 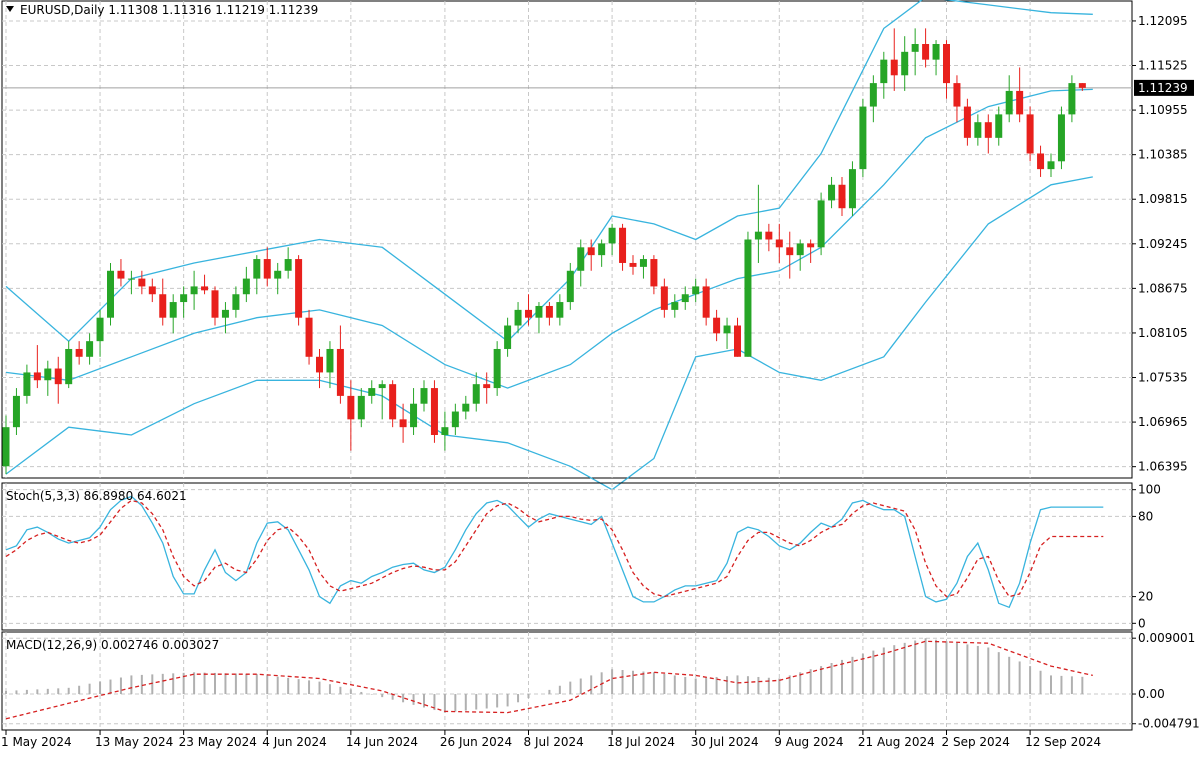 What do you see at coordinates (896, 742) in the screenshot?
I see `time-axis-label: 21 Aug 2024` at bounding box center [896, 742].